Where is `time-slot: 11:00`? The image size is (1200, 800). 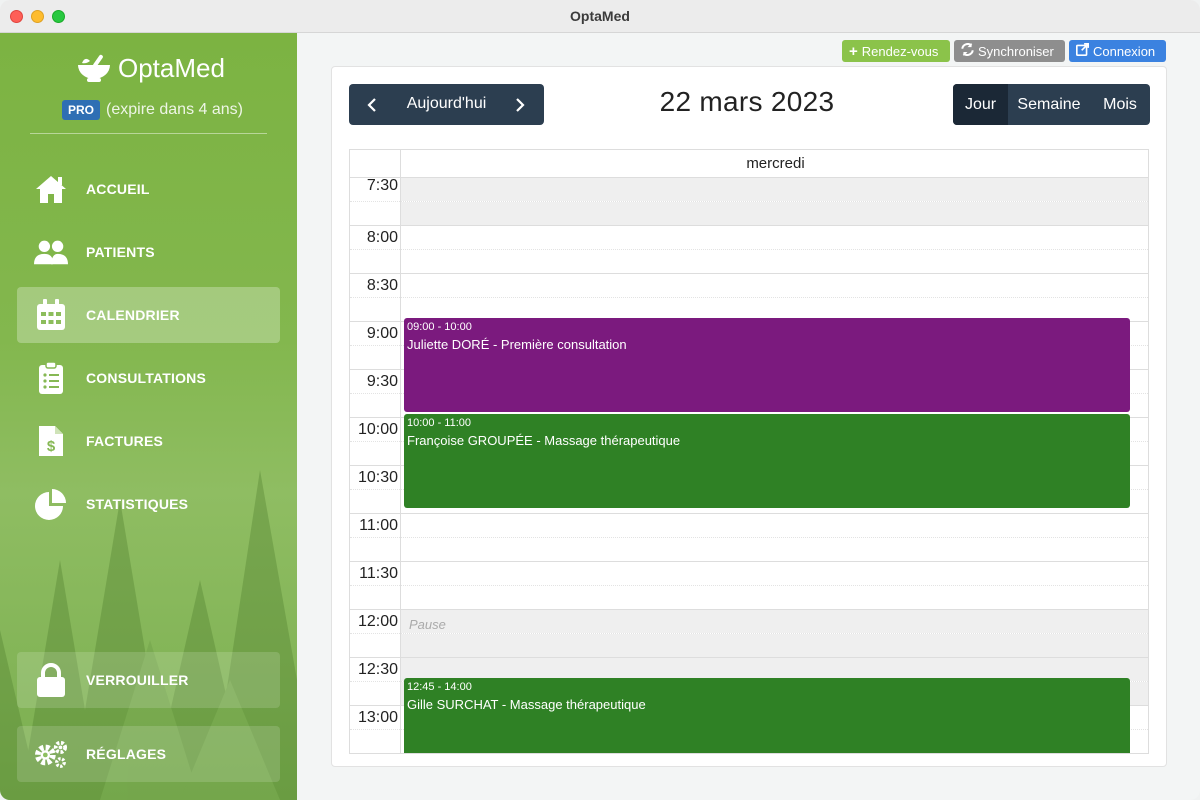
time-slot: 11:00 is located at coordinates (749, 526).